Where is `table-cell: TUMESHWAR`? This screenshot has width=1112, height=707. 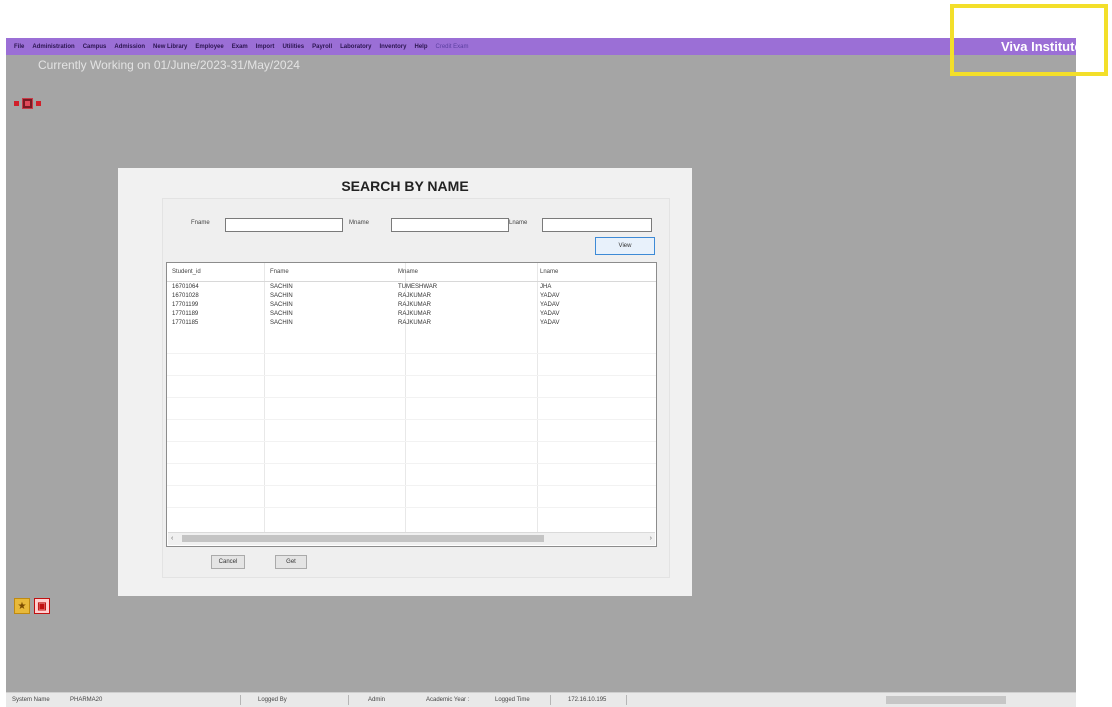
table-cell: TUMESHWAR is located at coordinates (417, 287).